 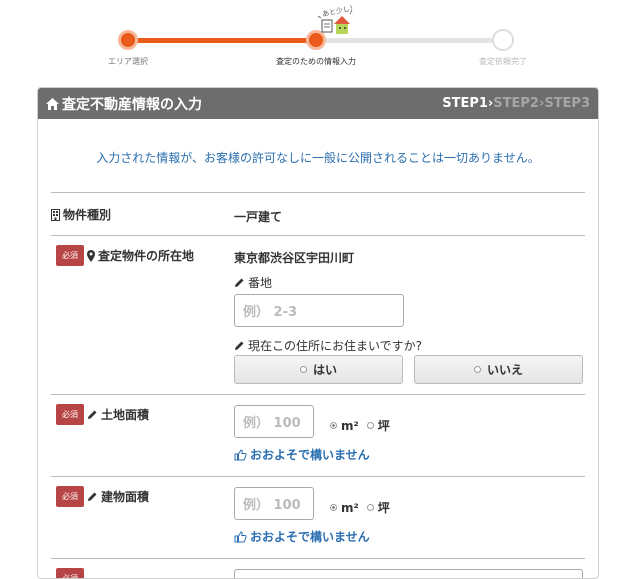 I want to click on building-area-approx-text: おおよそで構いません, so click(x=310, y=537).